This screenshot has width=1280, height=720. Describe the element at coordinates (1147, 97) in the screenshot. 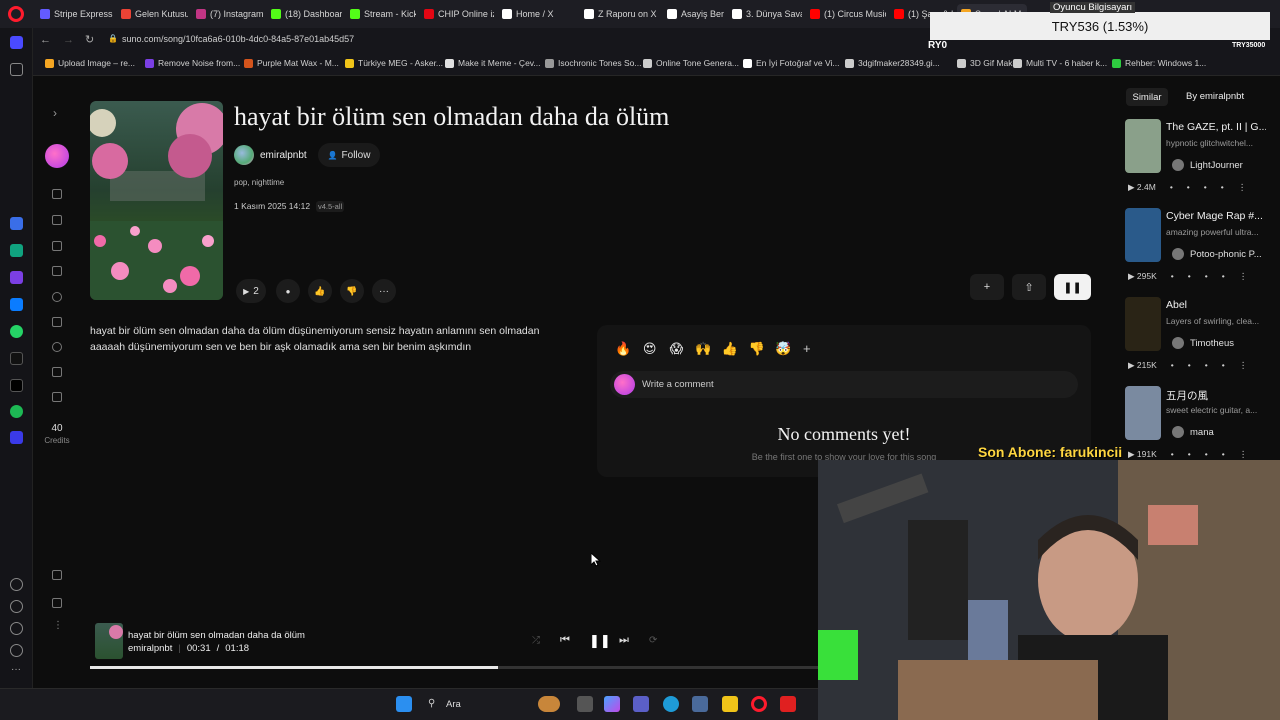

I see `tab-similar: Similar` at that location.